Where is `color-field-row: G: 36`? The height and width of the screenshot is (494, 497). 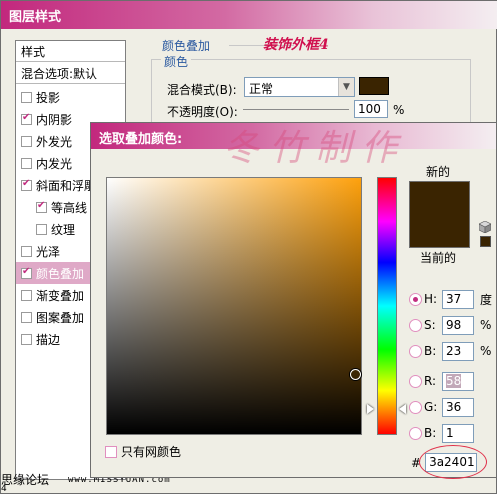 color-field-row: G: 36 is located at coordinates (444, 407).